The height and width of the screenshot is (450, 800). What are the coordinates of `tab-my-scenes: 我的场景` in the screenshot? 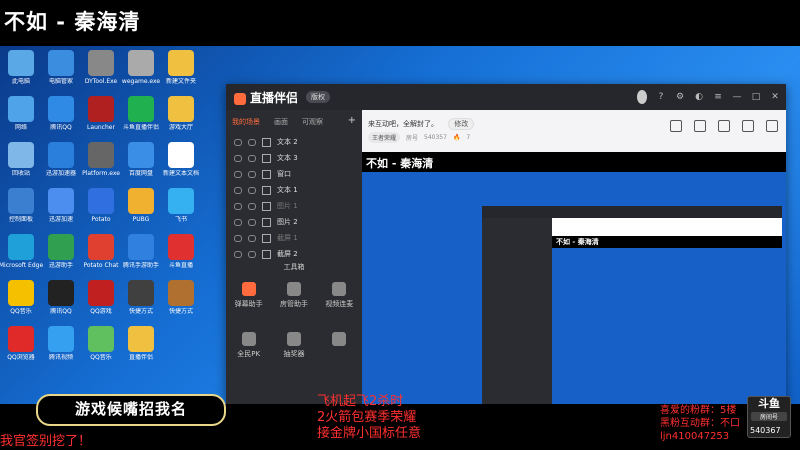 It's located at (246, 122).